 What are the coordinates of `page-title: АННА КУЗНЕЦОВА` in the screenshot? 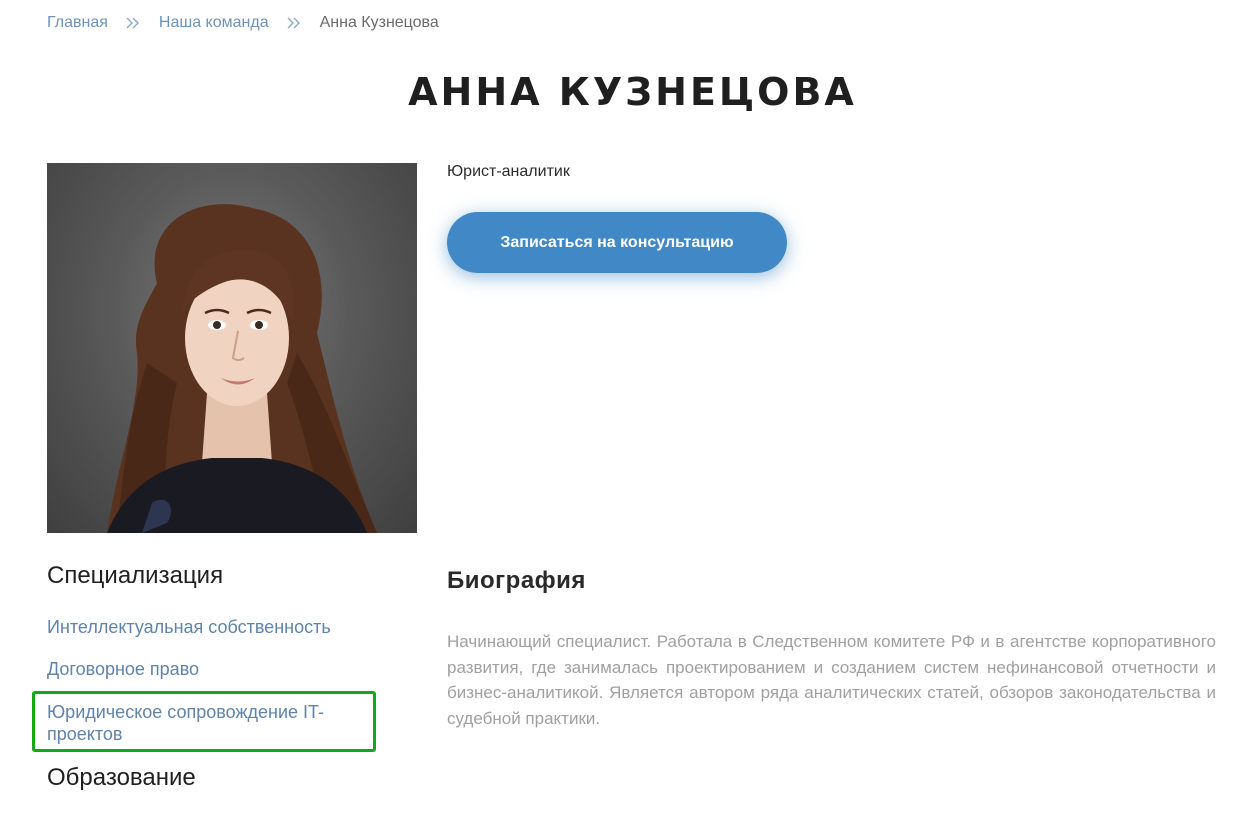 It's located at (632, 92).